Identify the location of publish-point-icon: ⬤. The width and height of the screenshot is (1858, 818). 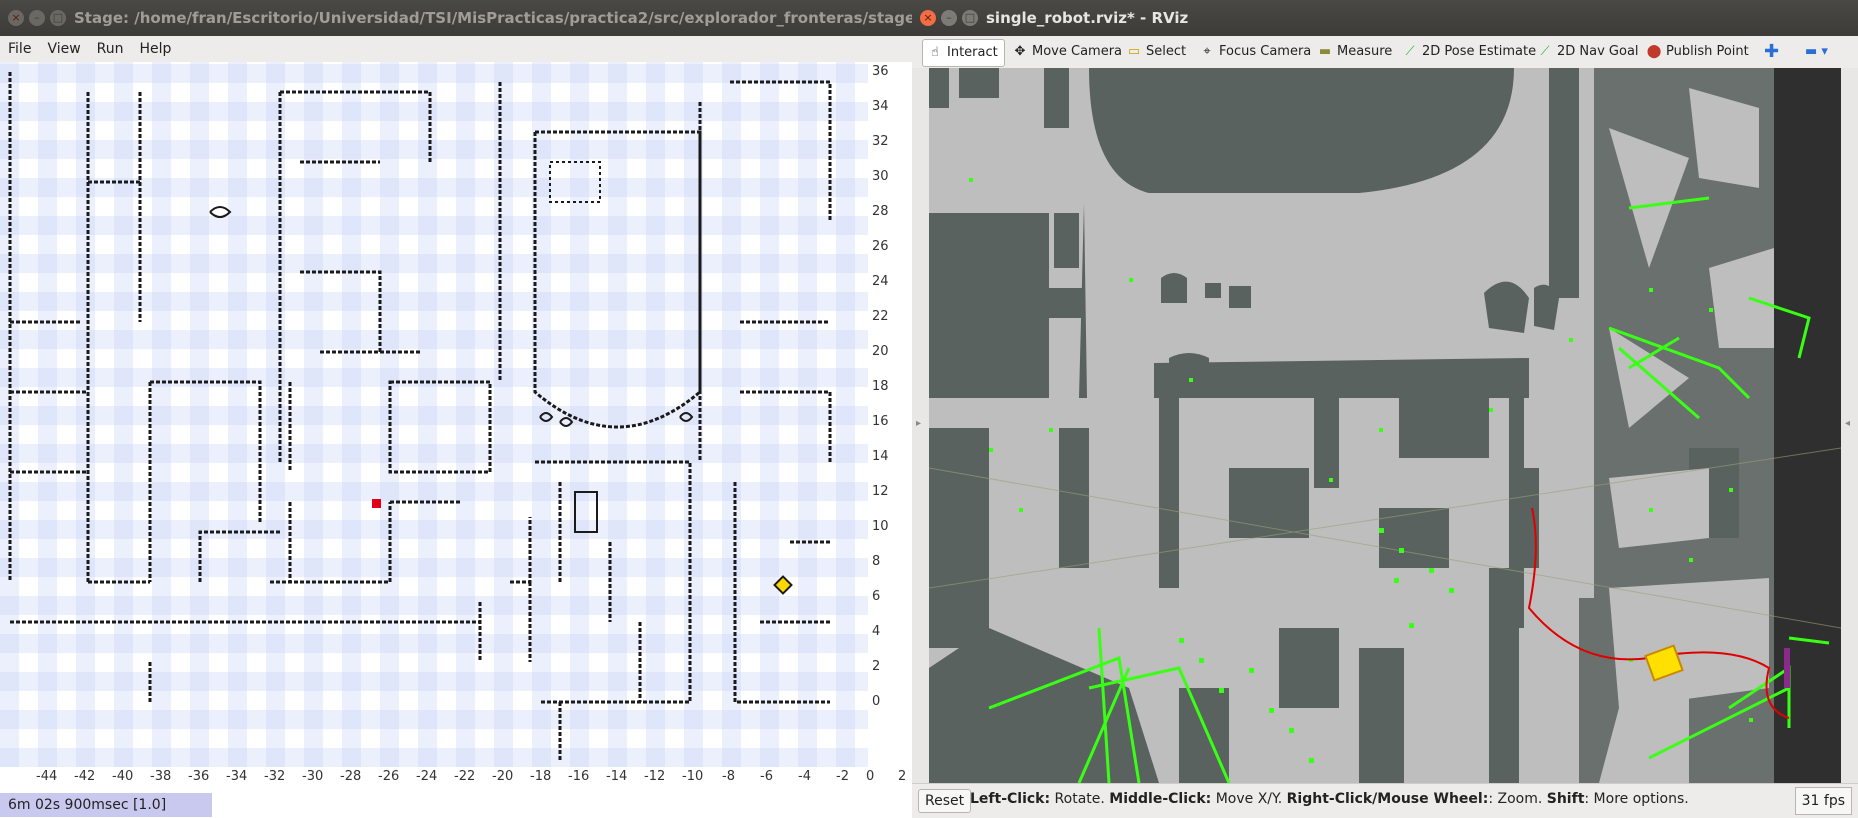
(1654, 51).